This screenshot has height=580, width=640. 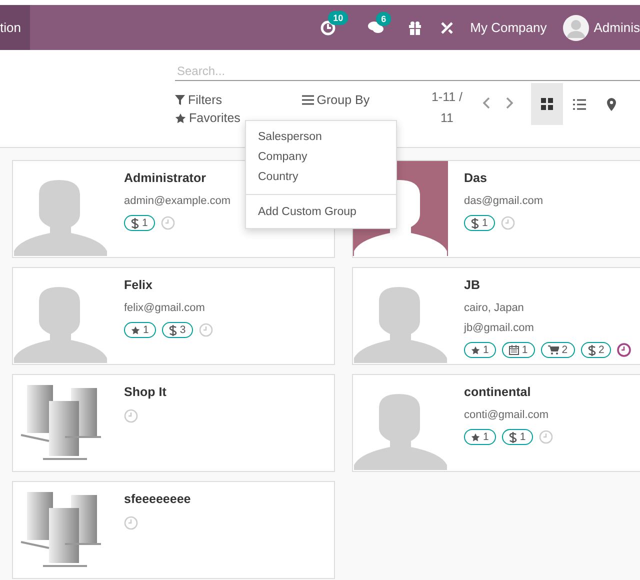 What do you see at coordinates (498, 392) in the screenshot?
I see `contact-name: continental` at bounding box center [498, 392].